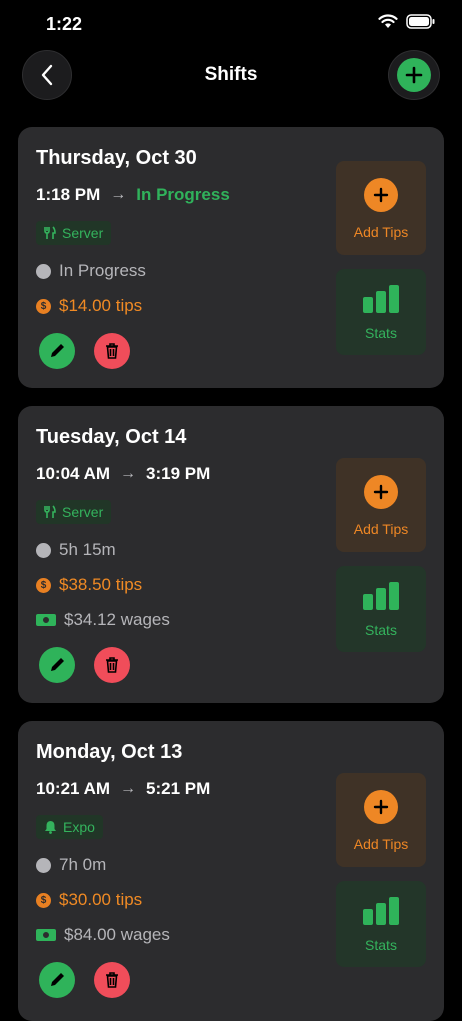 This screenshot has width=462, height=1021. I want to click on shift-date: Tuesday, Oct 14, so click(111, 437).